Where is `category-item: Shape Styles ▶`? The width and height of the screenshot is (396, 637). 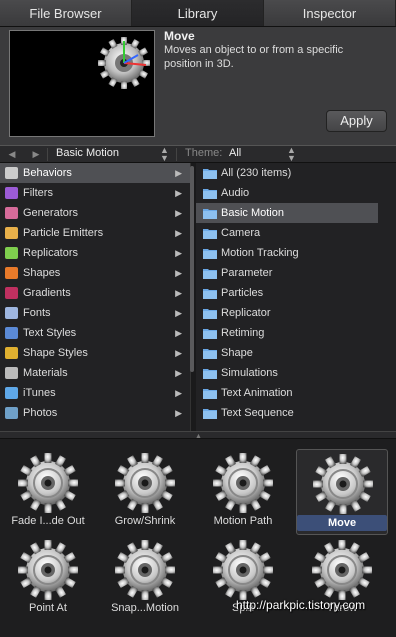
category-item: Shape Styles ▶ is located at coordinates (95, 353).